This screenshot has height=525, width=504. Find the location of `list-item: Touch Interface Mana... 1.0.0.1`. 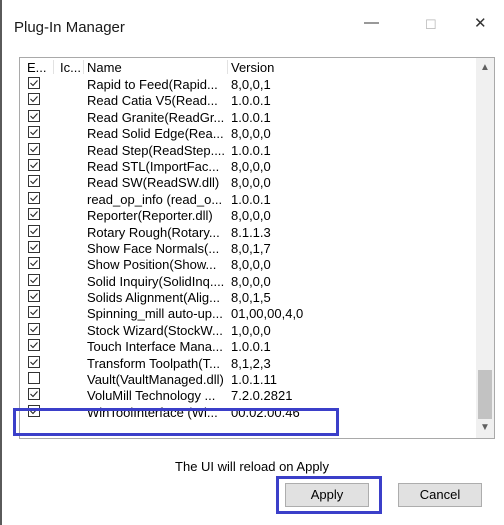

list-item: Touch Interface Mana... 1.0.0.1 is located at coordinates (248, 346).